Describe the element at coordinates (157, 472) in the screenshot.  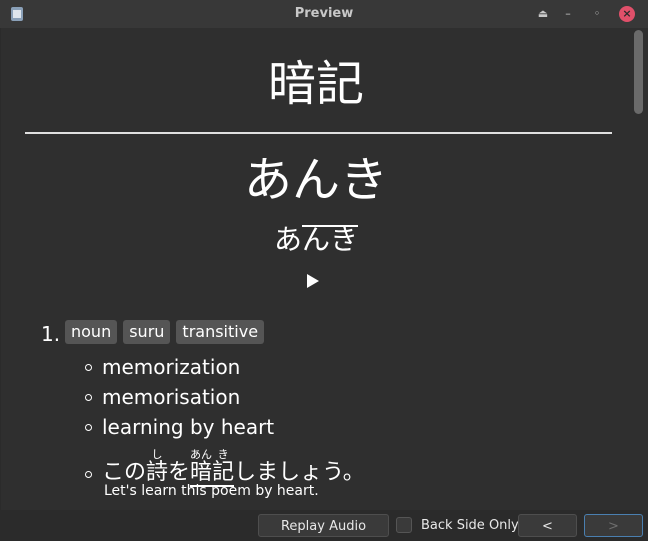
I see `ruby-base: 詩` at that location.